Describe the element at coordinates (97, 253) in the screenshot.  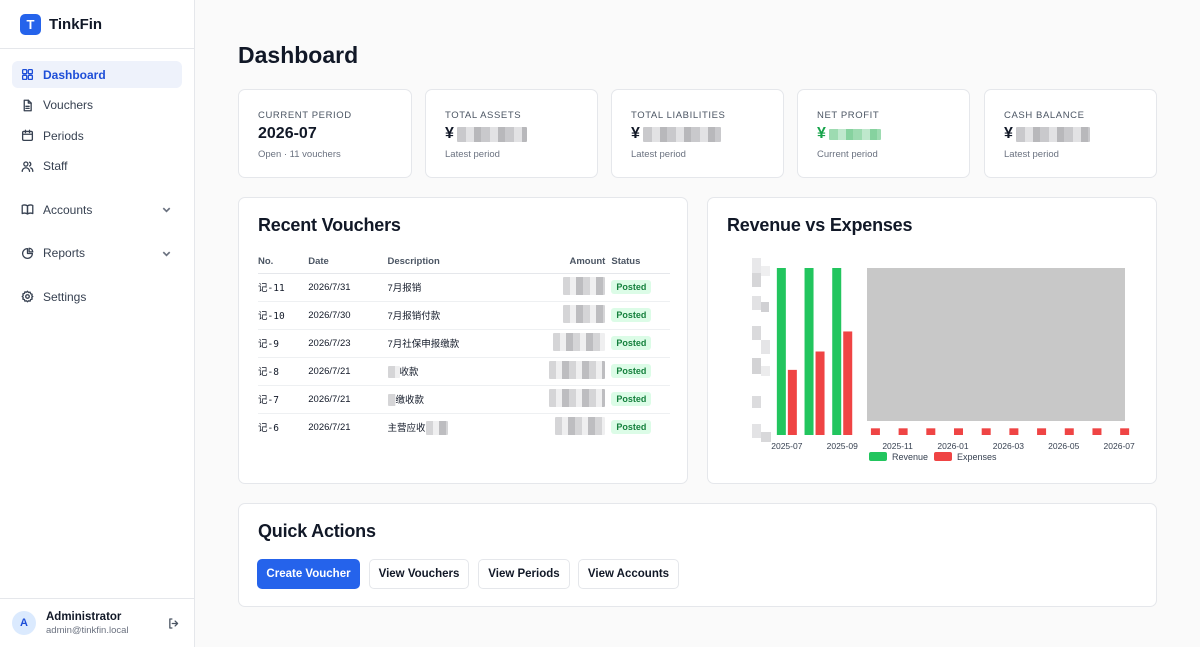
I see `sidebar-item-reports: Reports` at that location.